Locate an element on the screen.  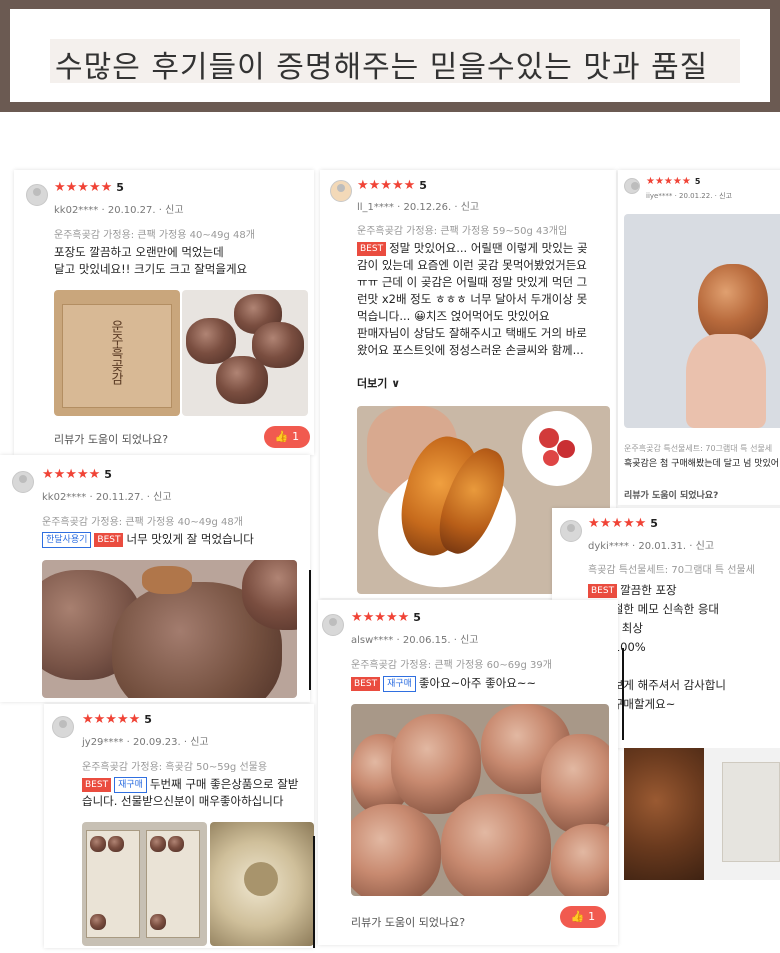
review-text: 흑곶감은 첨 구매해봤는데 달고 넘 맛있어 is located at coordinates (702, 464).